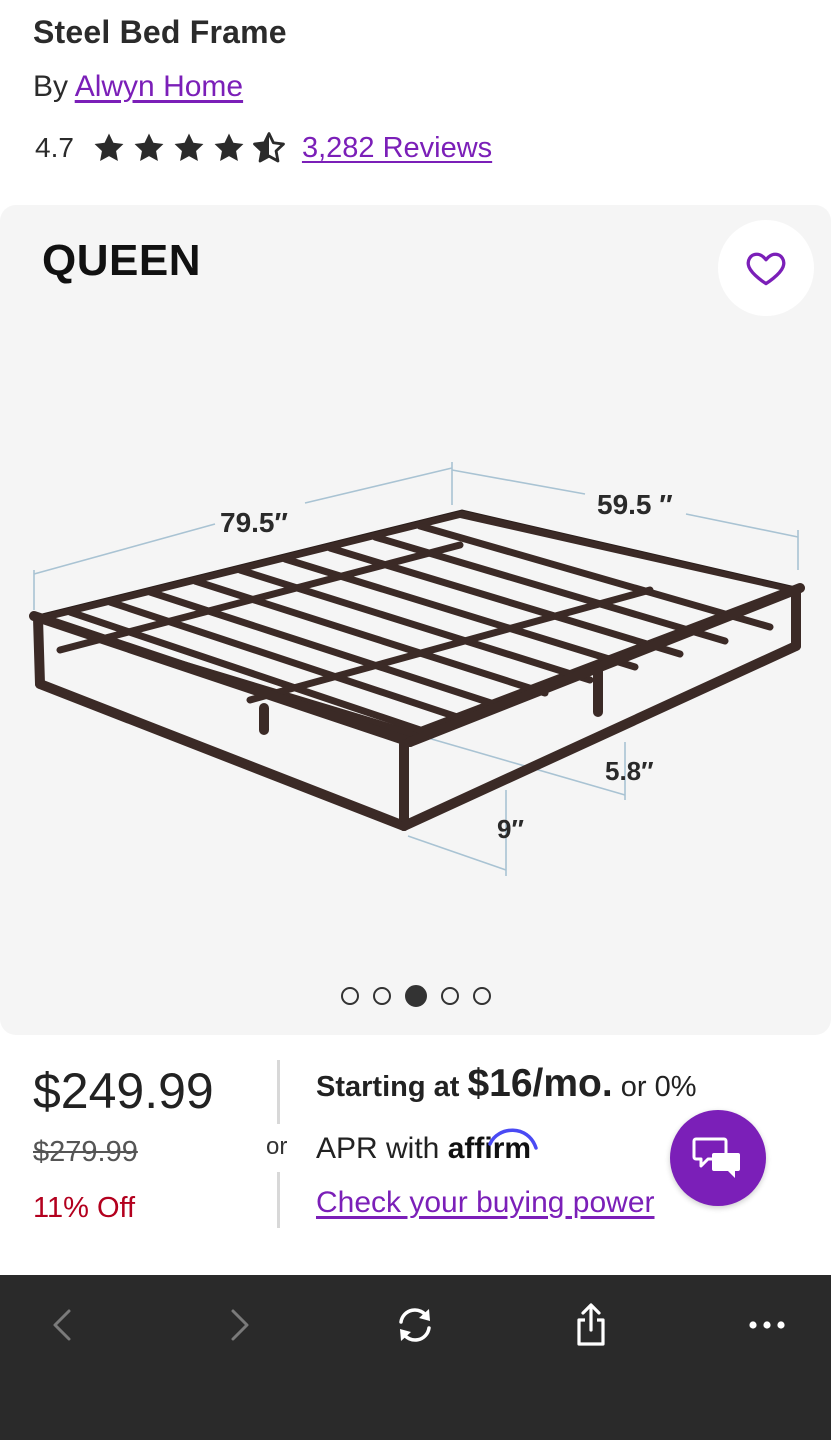 The image size is (831, 1440). Describe the element at coordinates (84, 1208) in the screenshot. I see `discount-label: 11% Off` at that location.